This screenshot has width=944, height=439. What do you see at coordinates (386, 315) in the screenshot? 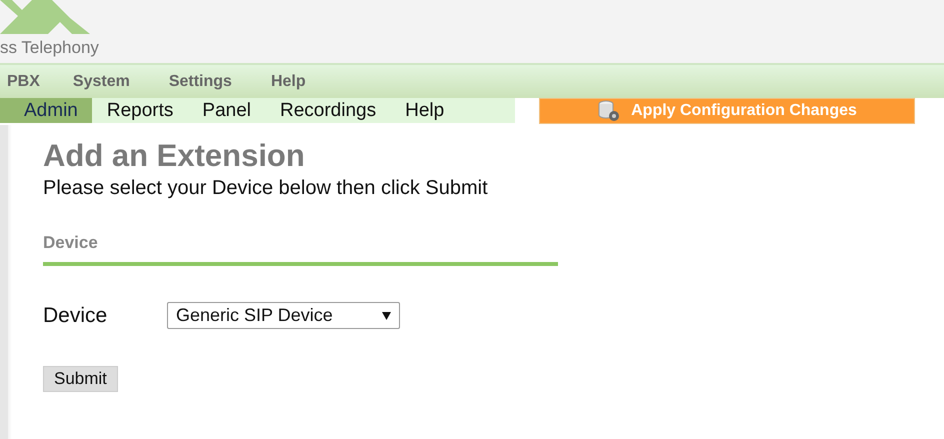
I see `caret-icon` at bounding box center [386, 315].